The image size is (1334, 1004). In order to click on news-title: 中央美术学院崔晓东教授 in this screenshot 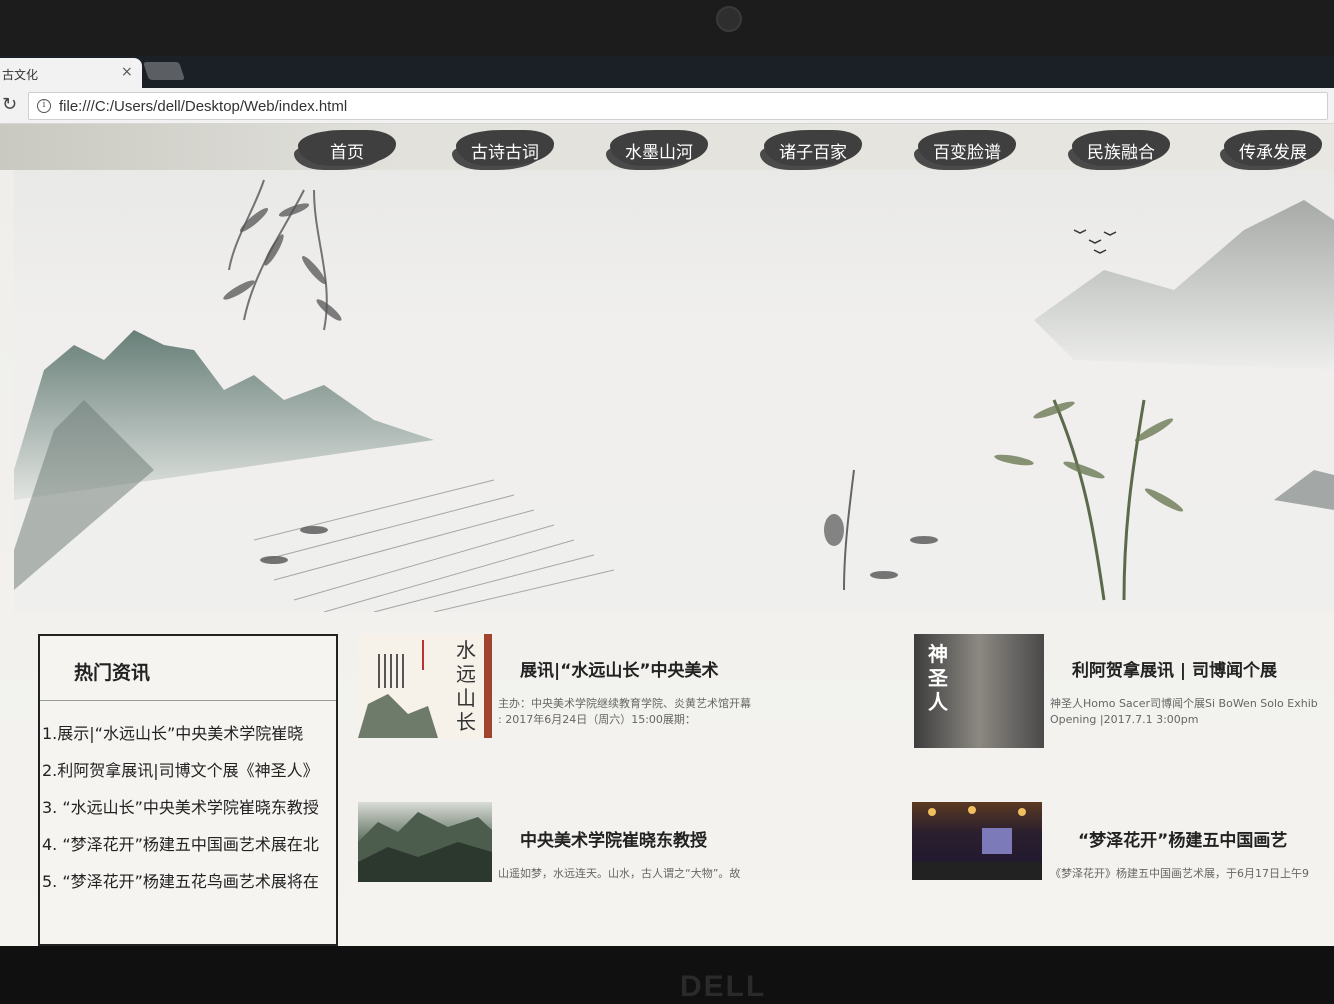, I will do `click(613, 838)`.